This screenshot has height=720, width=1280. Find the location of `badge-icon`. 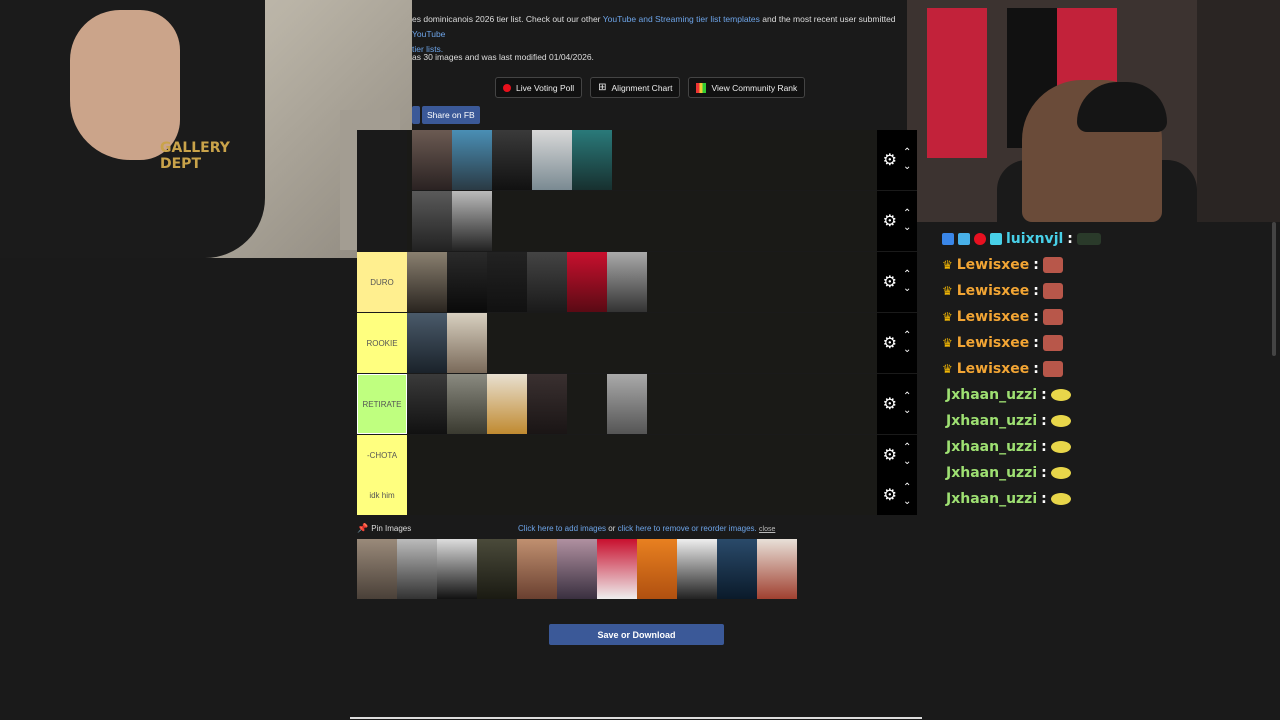

badge-icon is located at coordinates (996, 239).